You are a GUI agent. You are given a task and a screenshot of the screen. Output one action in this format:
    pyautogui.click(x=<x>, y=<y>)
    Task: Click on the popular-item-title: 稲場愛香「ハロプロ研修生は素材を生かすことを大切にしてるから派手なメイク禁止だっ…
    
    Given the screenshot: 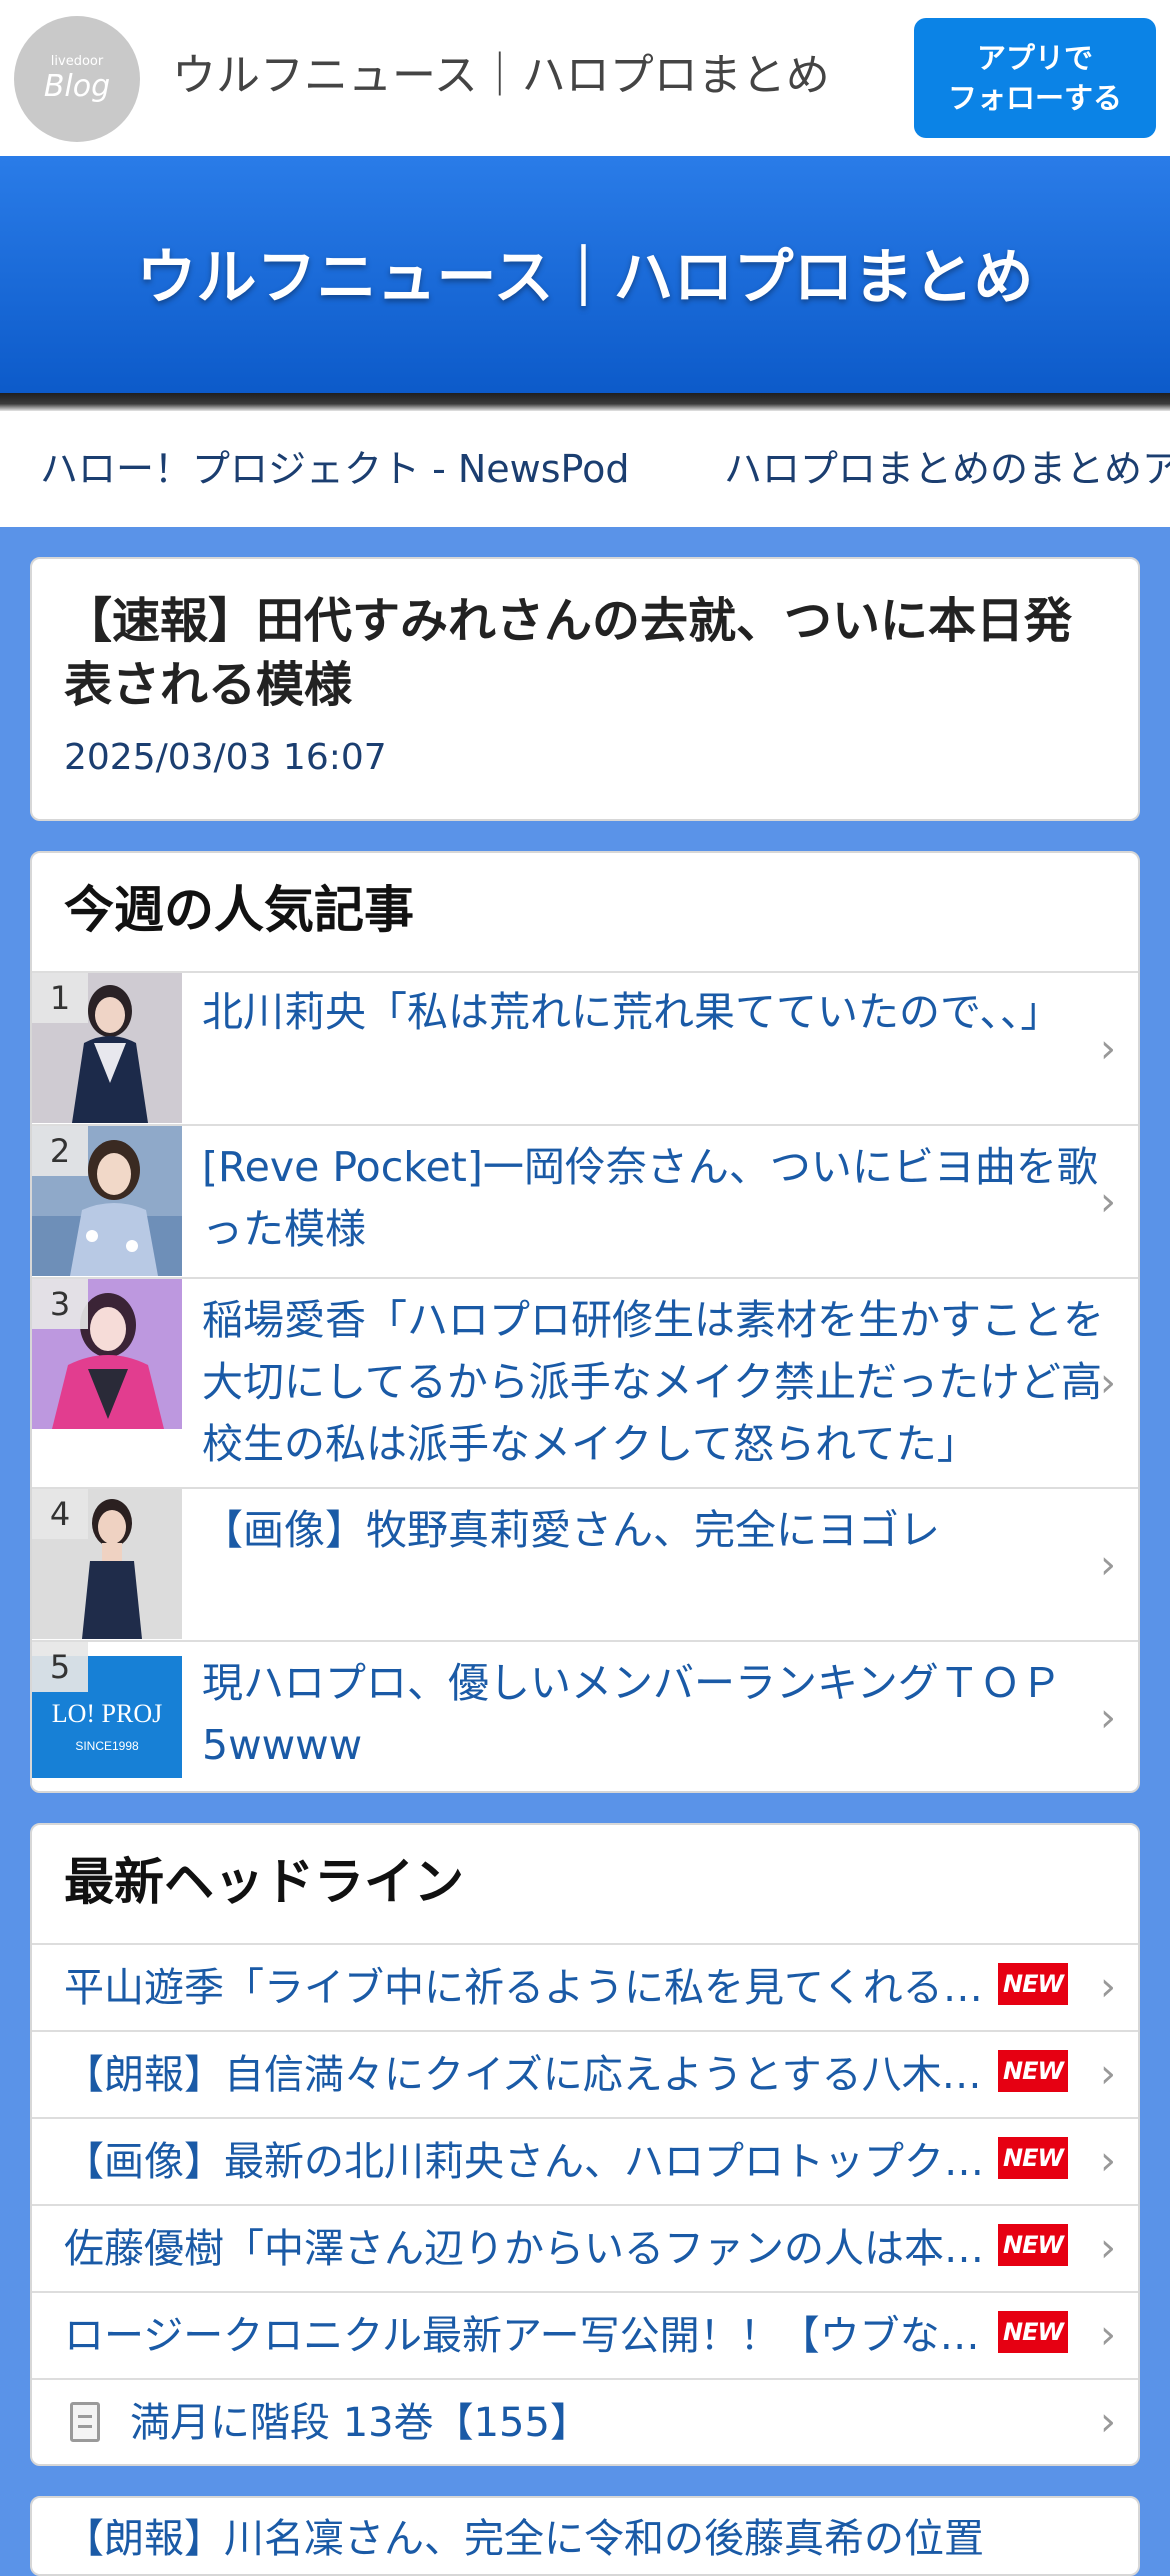 What is the action you would take?
    pyautogui.click(x=657, y=1382)
    